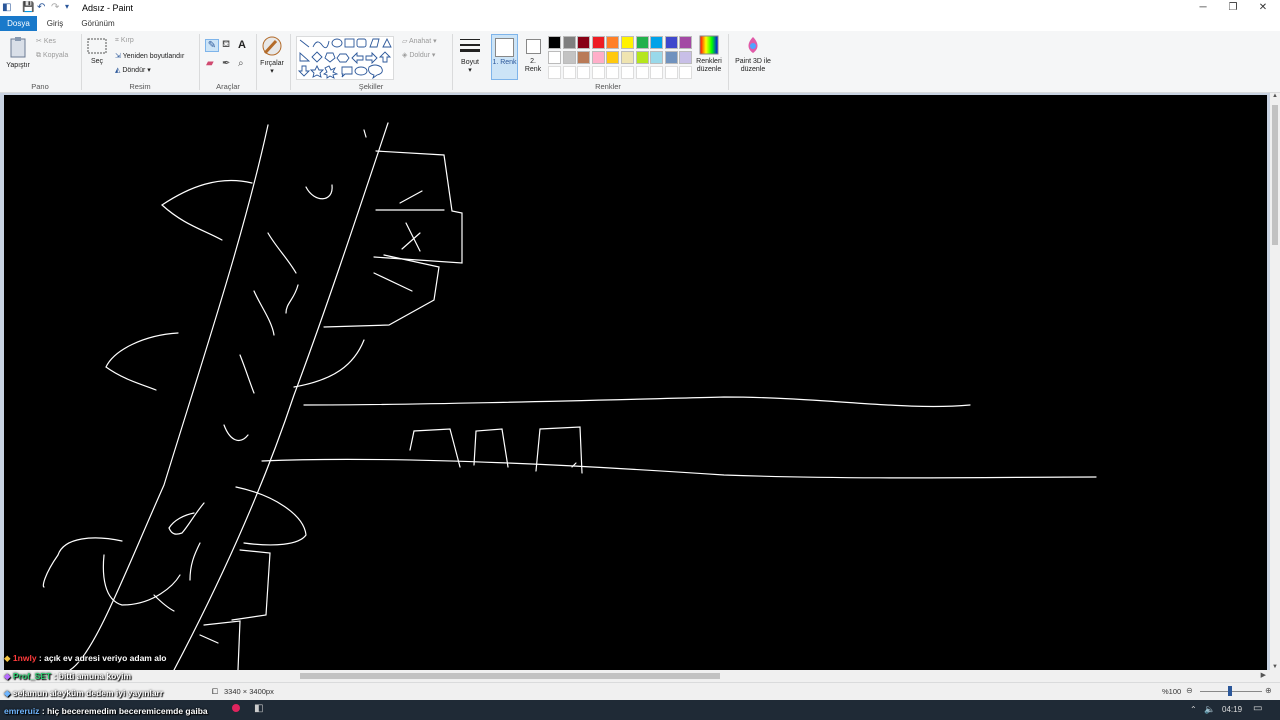 This screenshot has width=1280, height=720. I want to click on scroll-down-icon: ▼, so click(1275, 667).